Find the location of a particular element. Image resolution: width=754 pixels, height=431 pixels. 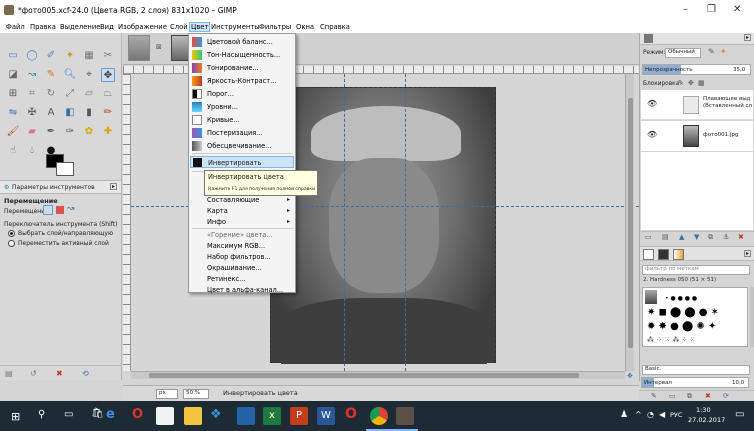

menu-item-info: Инфо is located at coordinates (216, 222).